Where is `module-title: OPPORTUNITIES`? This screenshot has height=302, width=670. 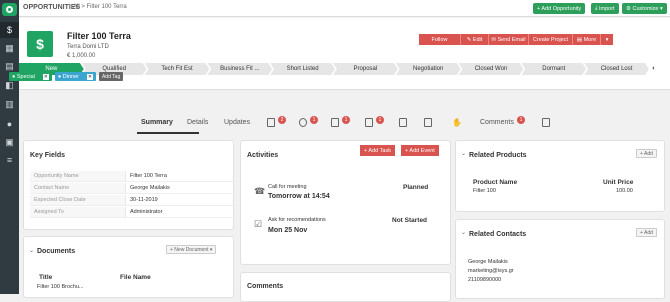
module-title: OPPORTUNITIES is located at coordinates (51, 7).